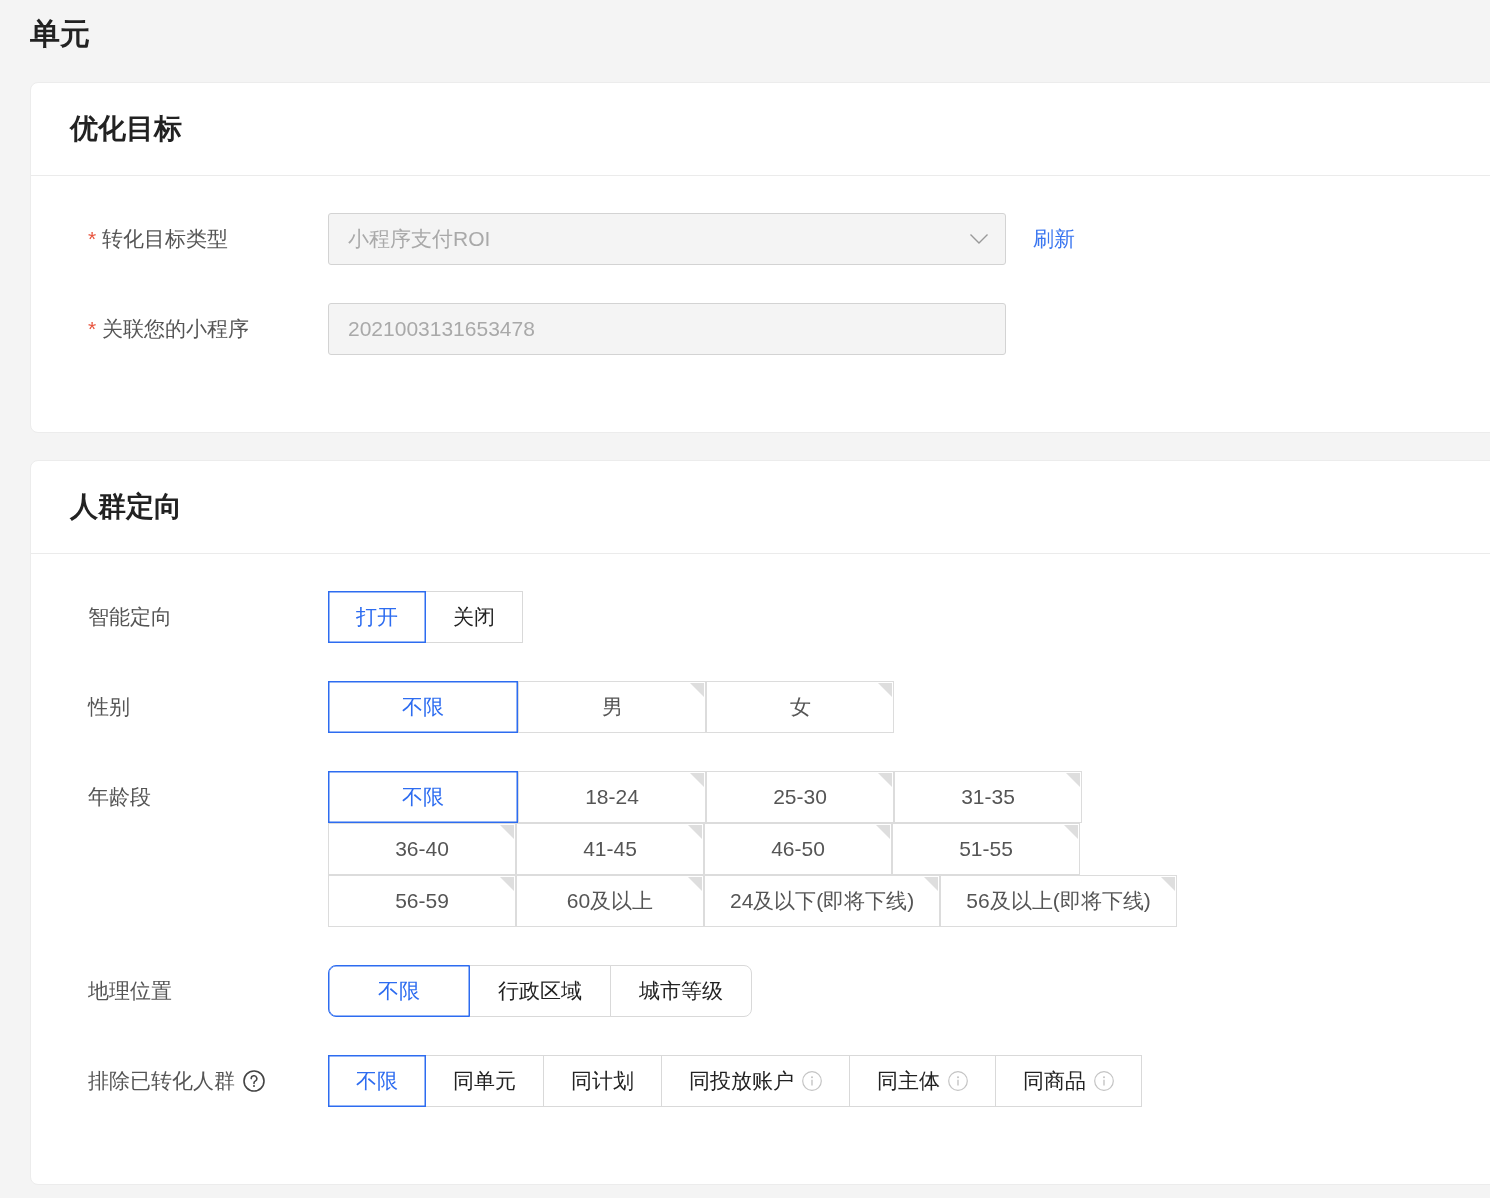 This screenshot has height=1198, width=1490. What do you see at coordinates (986, 849) in the screenshot?
I see `option-tile: 51-55` at bounding box center [986, 849].